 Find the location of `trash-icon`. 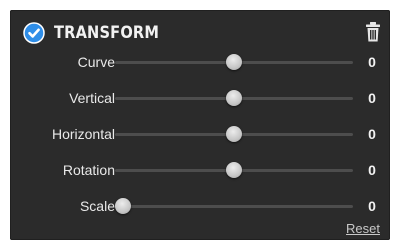

trash-icon is located at coordinates (373, 32).